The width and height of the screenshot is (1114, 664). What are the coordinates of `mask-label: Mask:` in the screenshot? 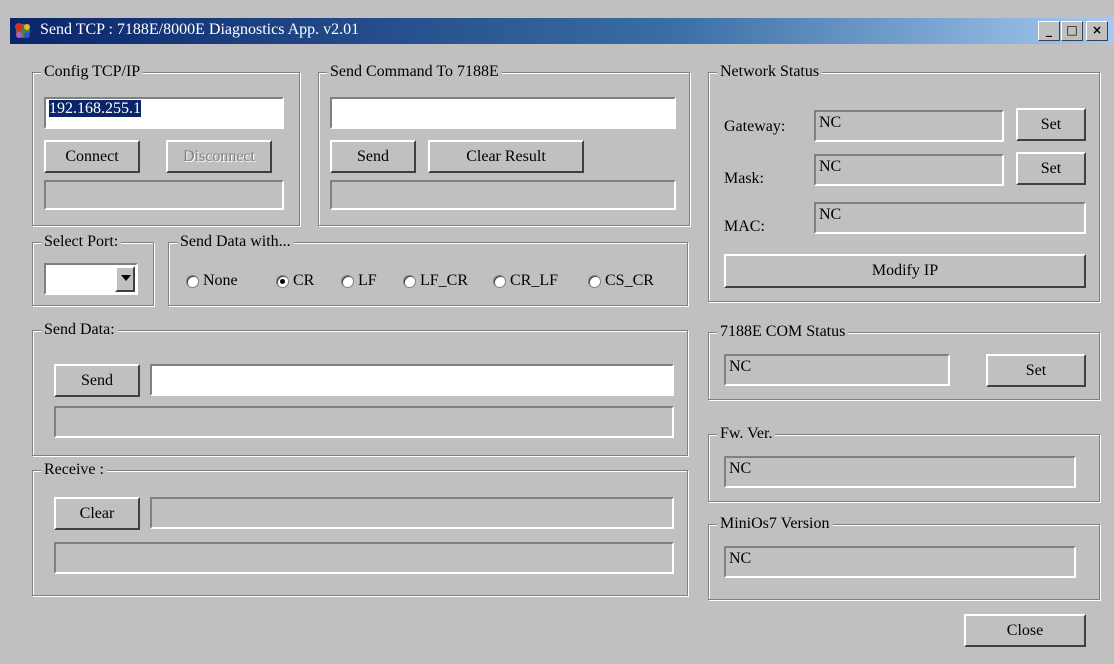 It's located at (744, 178).